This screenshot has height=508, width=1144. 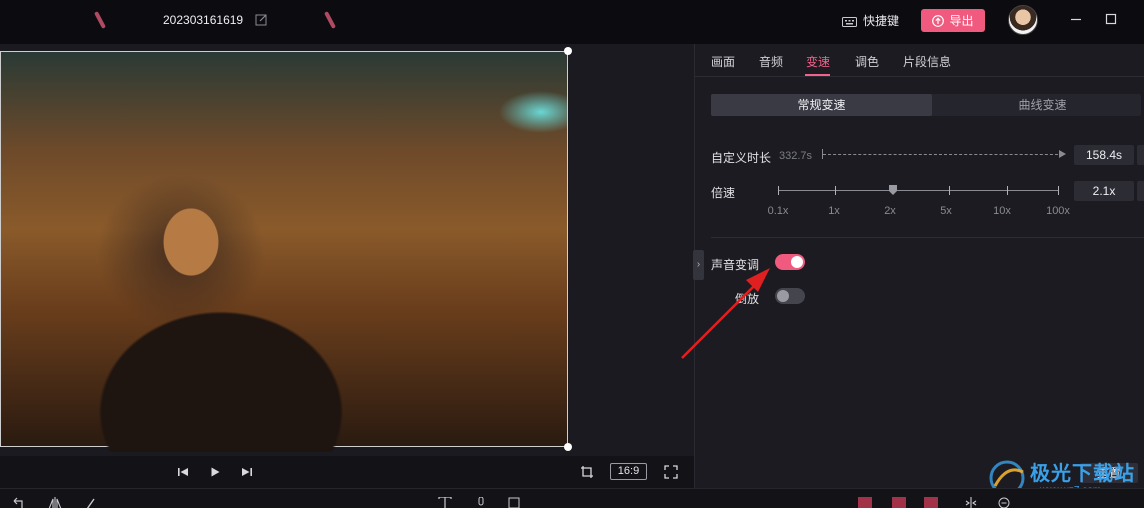 What do you see at coordinates (817, 75) in the screenshot?
I see `active-tab-indicator` at bounding box center [817, 75].